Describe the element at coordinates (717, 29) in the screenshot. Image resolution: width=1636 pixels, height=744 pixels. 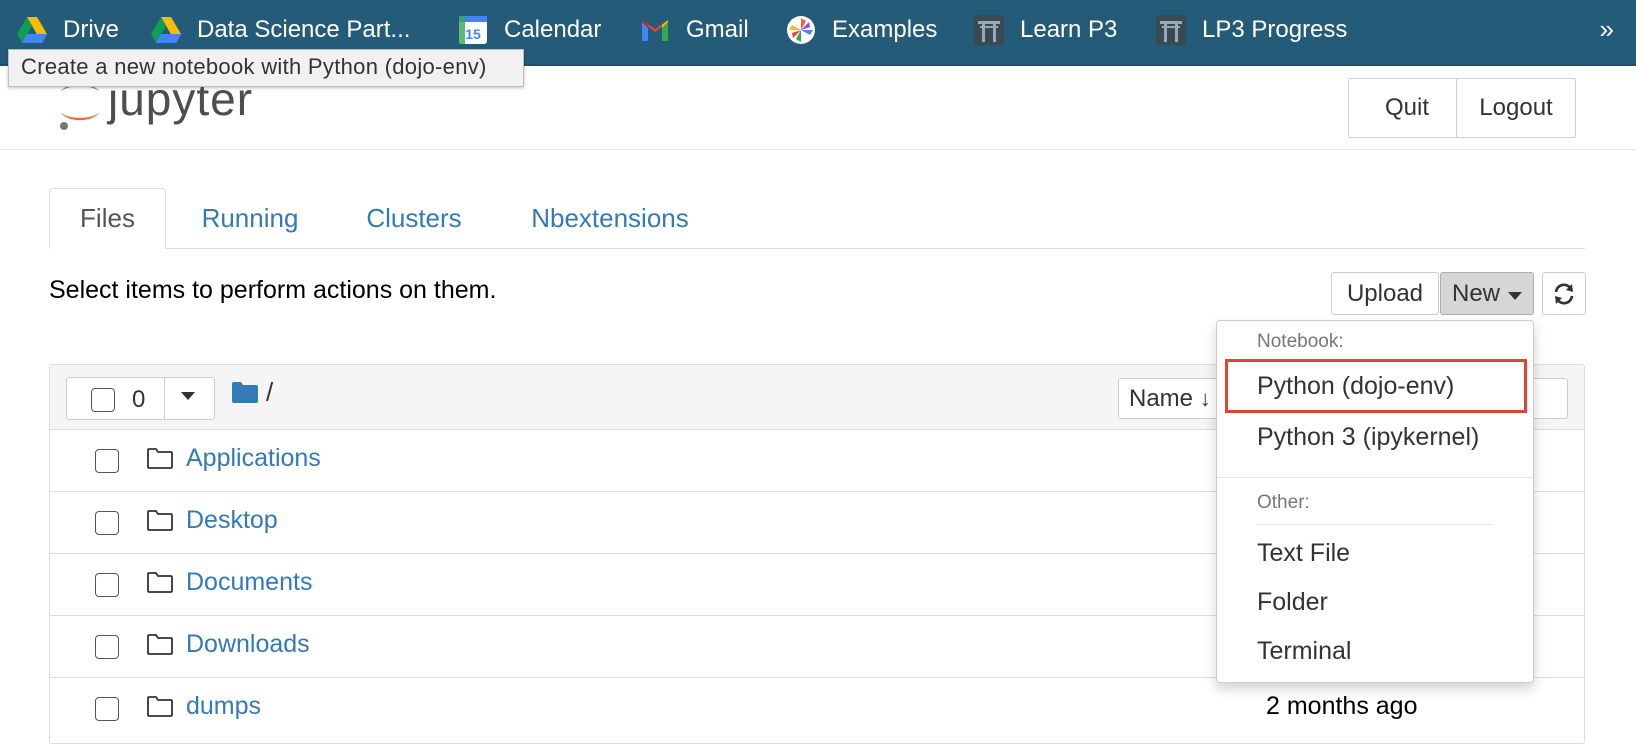
I see `bookmark-label: Gmail` at that location.